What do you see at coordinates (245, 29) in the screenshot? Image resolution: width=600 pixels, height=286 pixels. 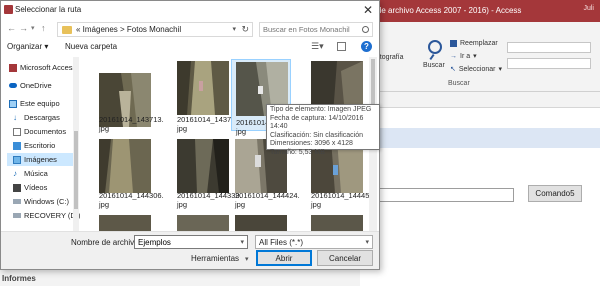 I see `refresh-icon: ↻` at bounding box center [245, 29].